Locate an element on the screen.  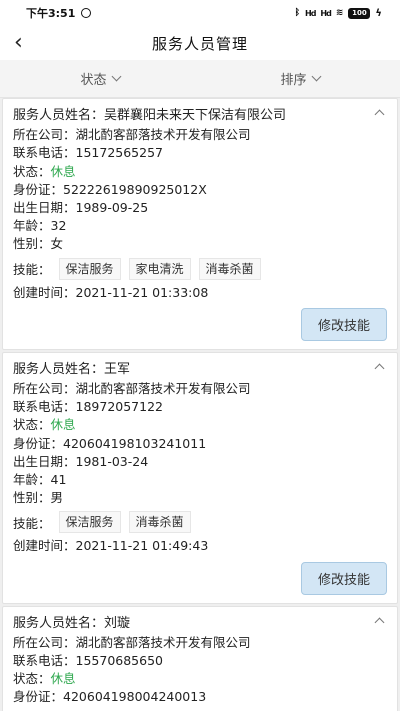
skills-row: 技能： 保洁服务 家电清洗 消毒杀菌 is located at coordinates (200, 268).